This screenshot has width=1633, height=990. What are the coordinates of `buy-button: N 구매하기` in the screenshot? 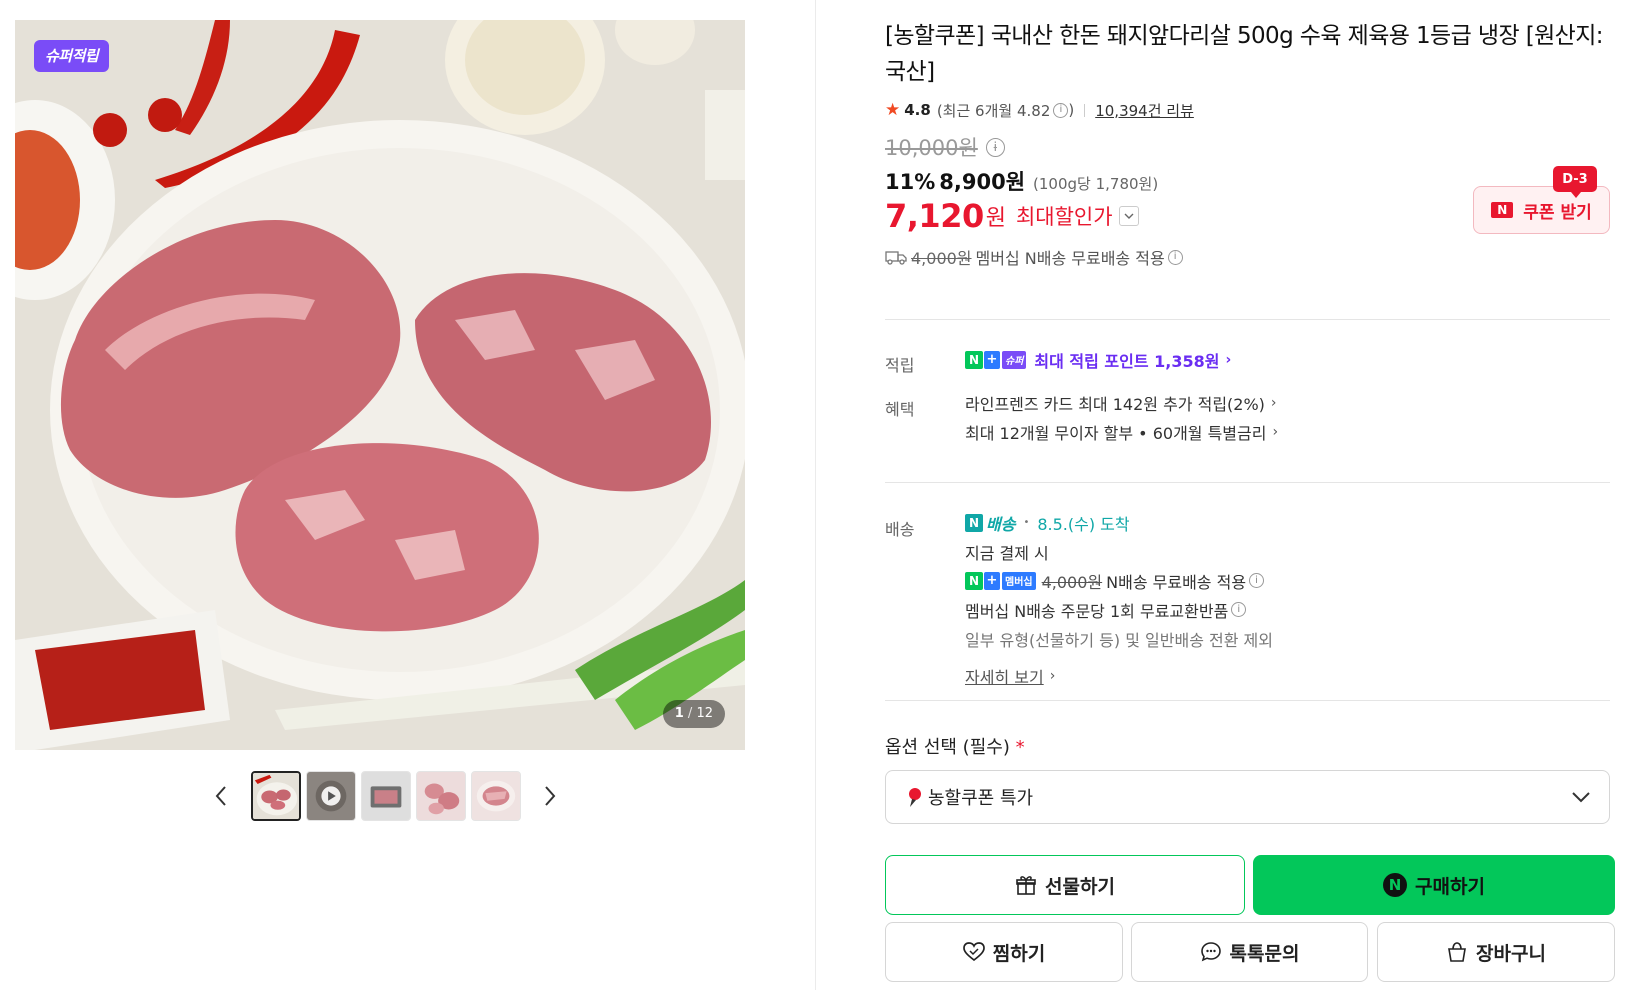 It's located at (1434, 885).